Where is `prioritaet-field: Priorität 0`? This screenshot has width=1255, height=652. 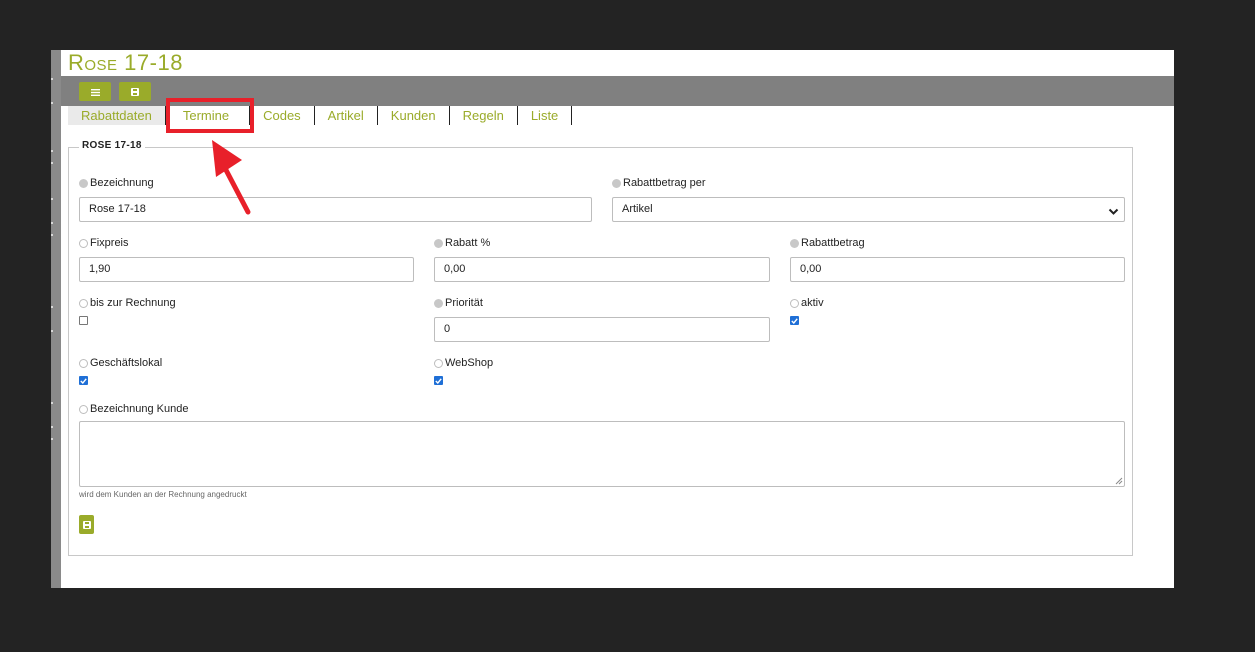
prioritaet-field: Priorität 0 is located at coordinates (602, 319).